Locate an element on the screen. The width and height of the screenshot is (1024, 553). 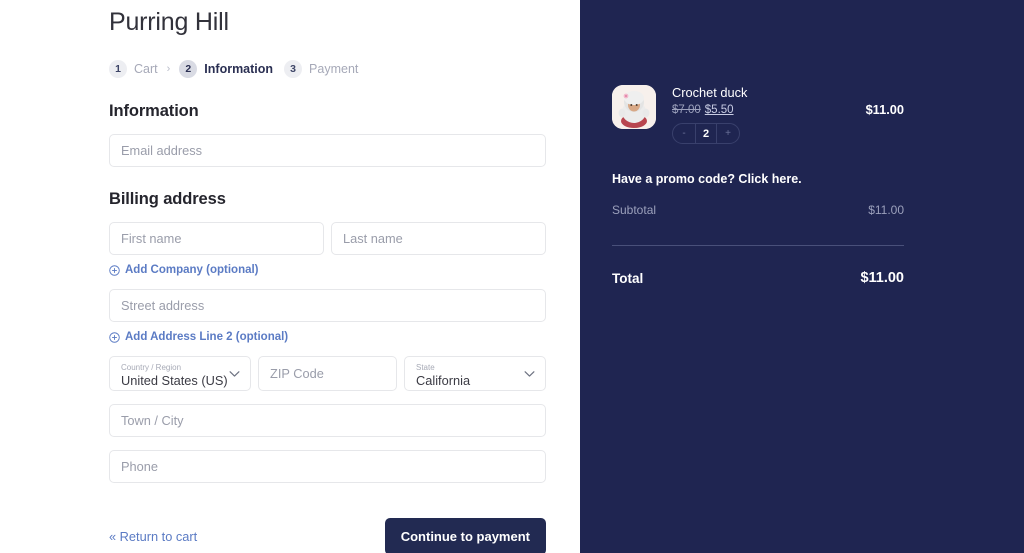
billing-address-heading: Billing address is located at coordinates (167, 199).